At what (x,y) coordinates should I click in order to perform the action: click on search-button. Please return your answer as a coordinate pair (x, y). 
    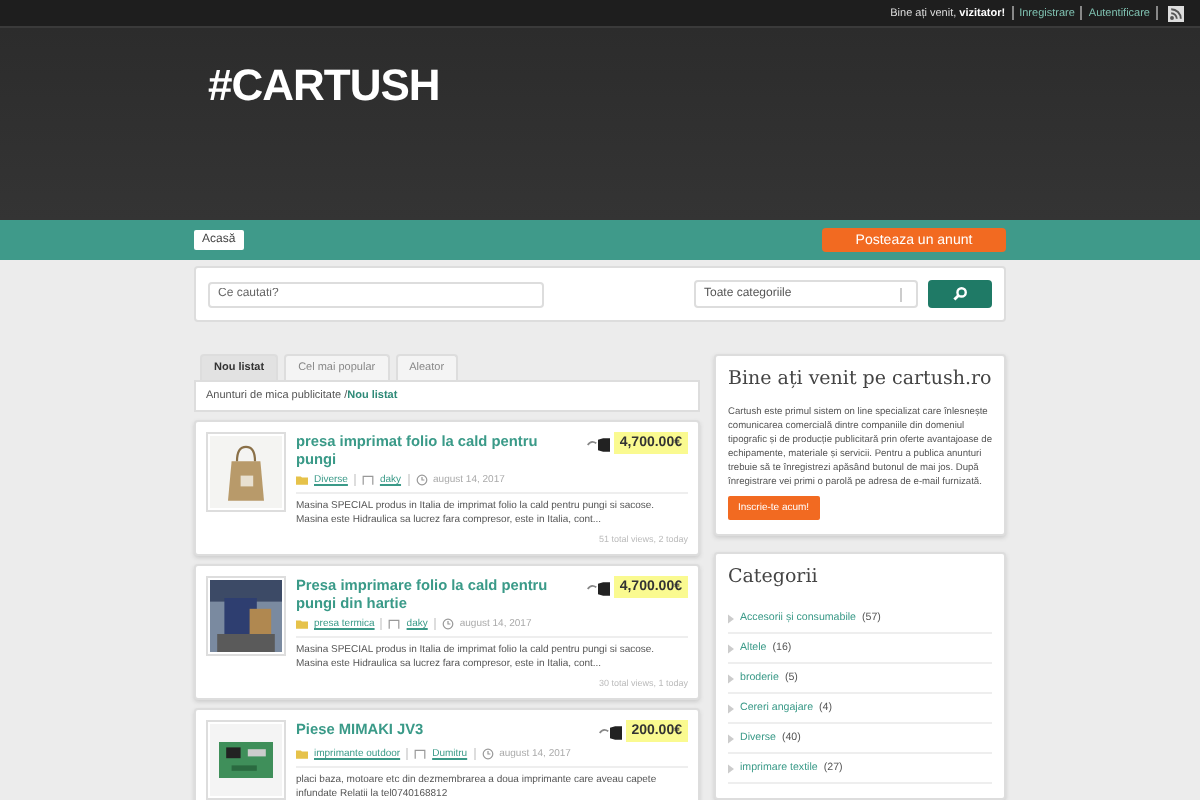
    Looking at the image, I should click on (960, 294).